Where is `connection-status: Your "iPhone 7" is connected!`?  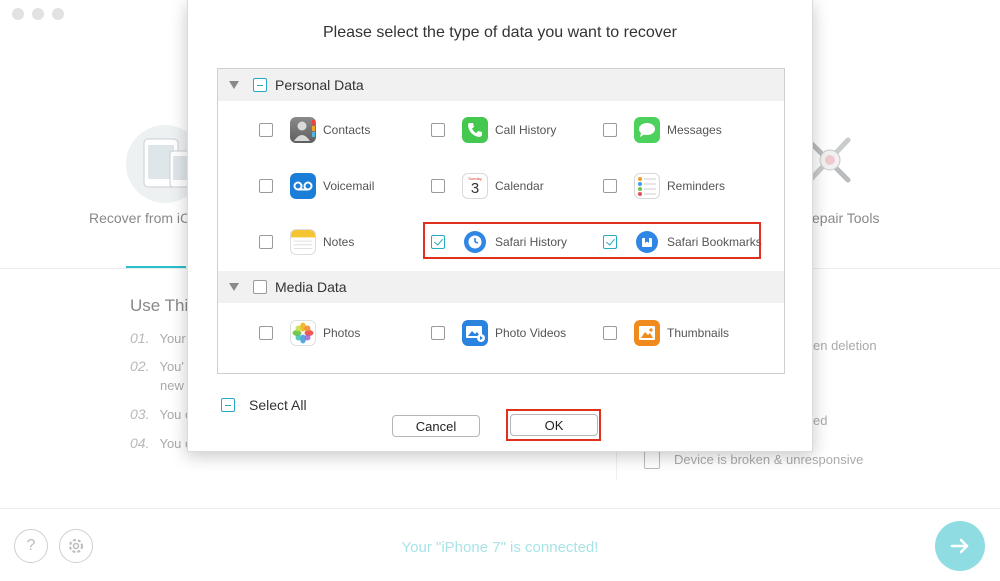
connection-status: Your "iPhone 7" is connected! is located at coordinates (500, 547).